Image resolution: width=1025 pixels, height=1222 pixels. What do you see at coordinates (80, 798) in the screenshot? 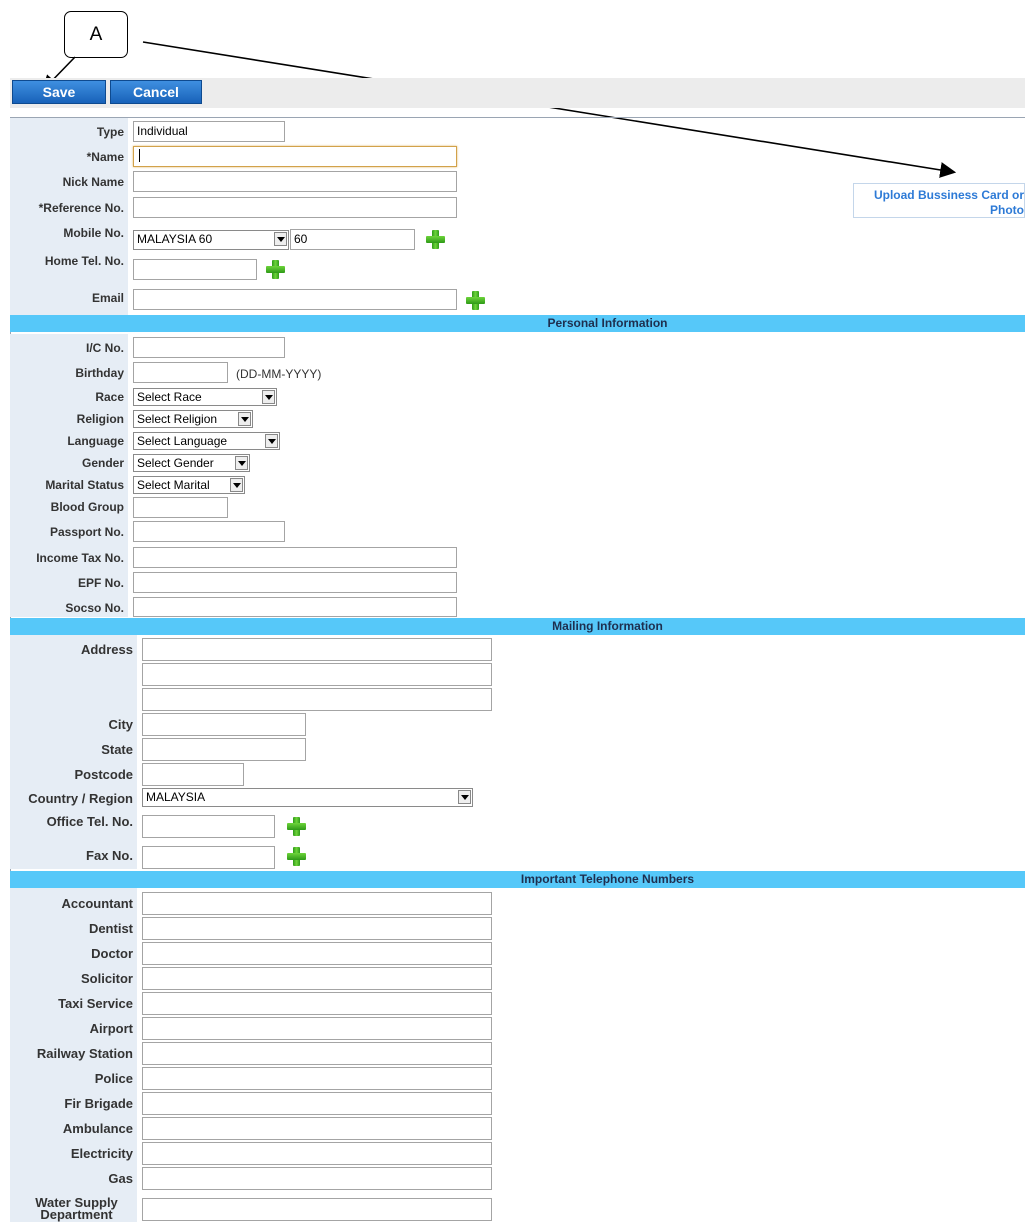
I see `country-region-label: Country / Region` at bounding box center [80, 798].